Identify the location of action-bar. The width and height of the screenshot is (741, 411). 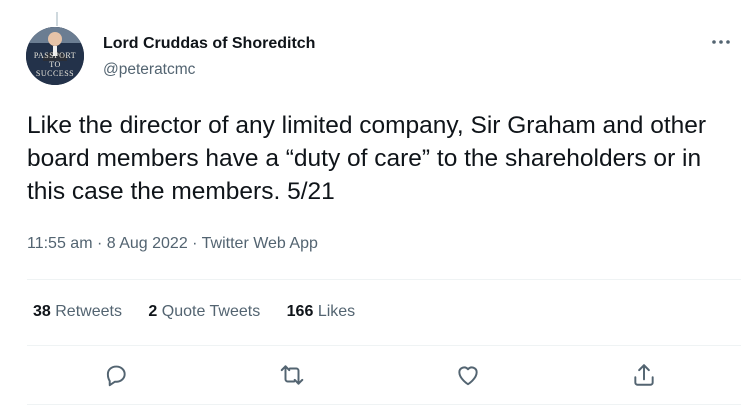
(370, 375).